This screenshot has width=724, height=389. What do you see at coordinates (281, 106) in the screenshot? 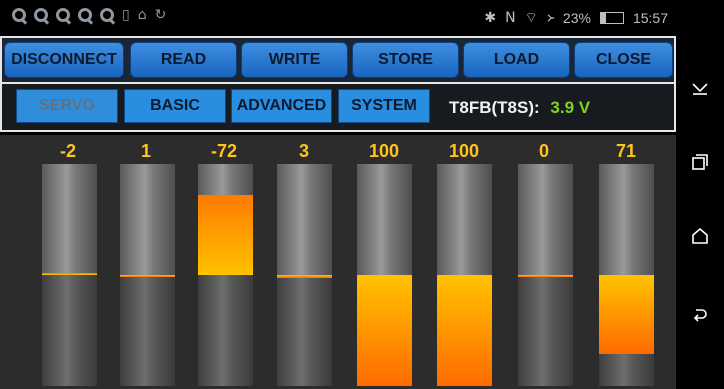
I see `tab-advanced: ADVANCED` at bounding box center [281, 106].